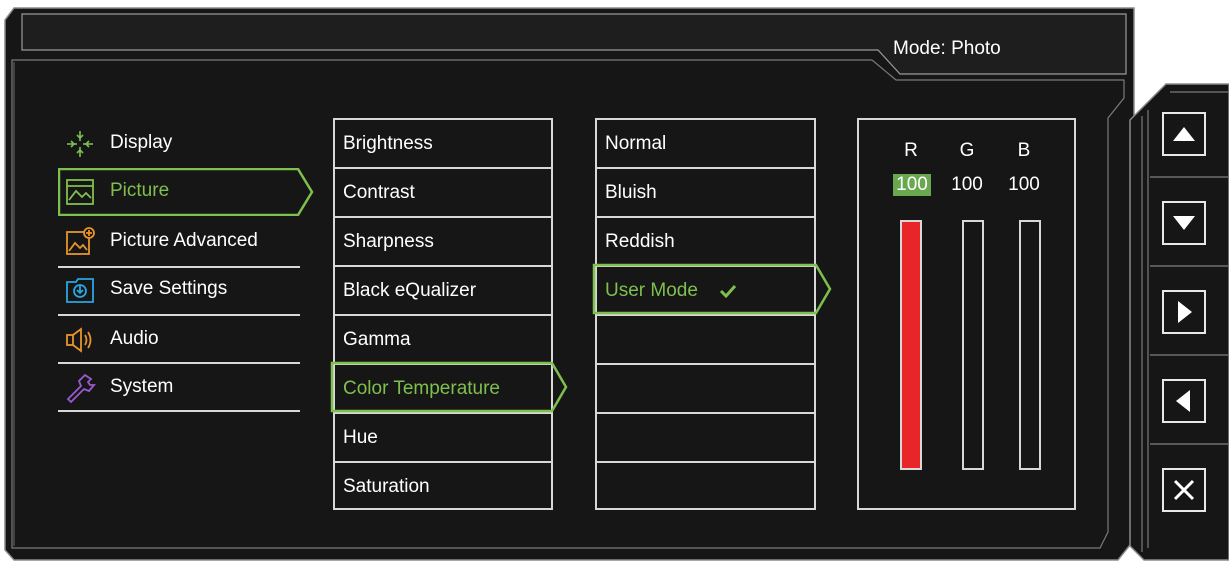 This screenshot has height=576, width=1229. Describe the element at coordinates (388, 143) in the screenshot. I see `option-label: Brightness` at that location.